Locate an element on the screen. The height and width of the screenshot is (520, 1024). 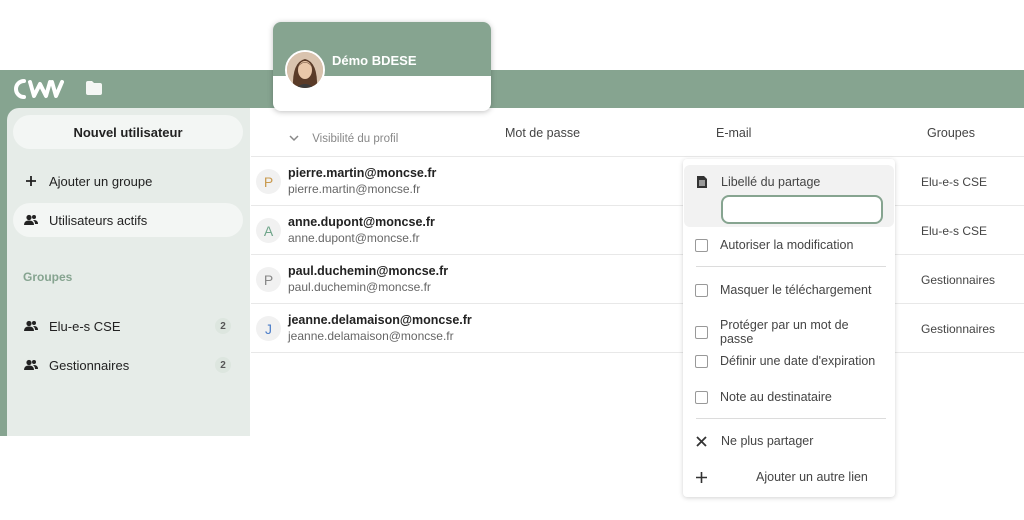
expiration-date-option: Définir une date d'expiration is located at coordinates (790, 361).